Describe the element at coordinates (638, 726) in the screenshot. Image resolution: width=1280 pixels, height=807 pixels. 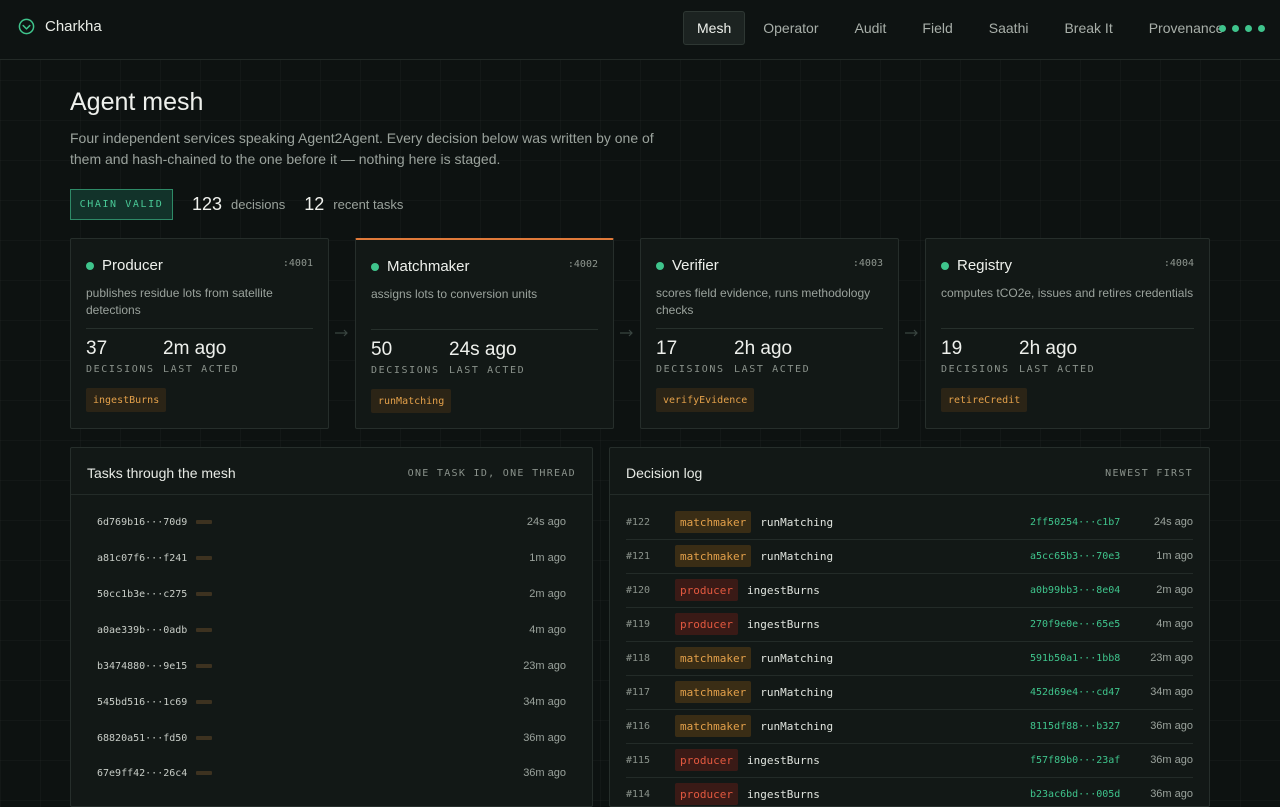
I see `decision-number: #116` at that location.